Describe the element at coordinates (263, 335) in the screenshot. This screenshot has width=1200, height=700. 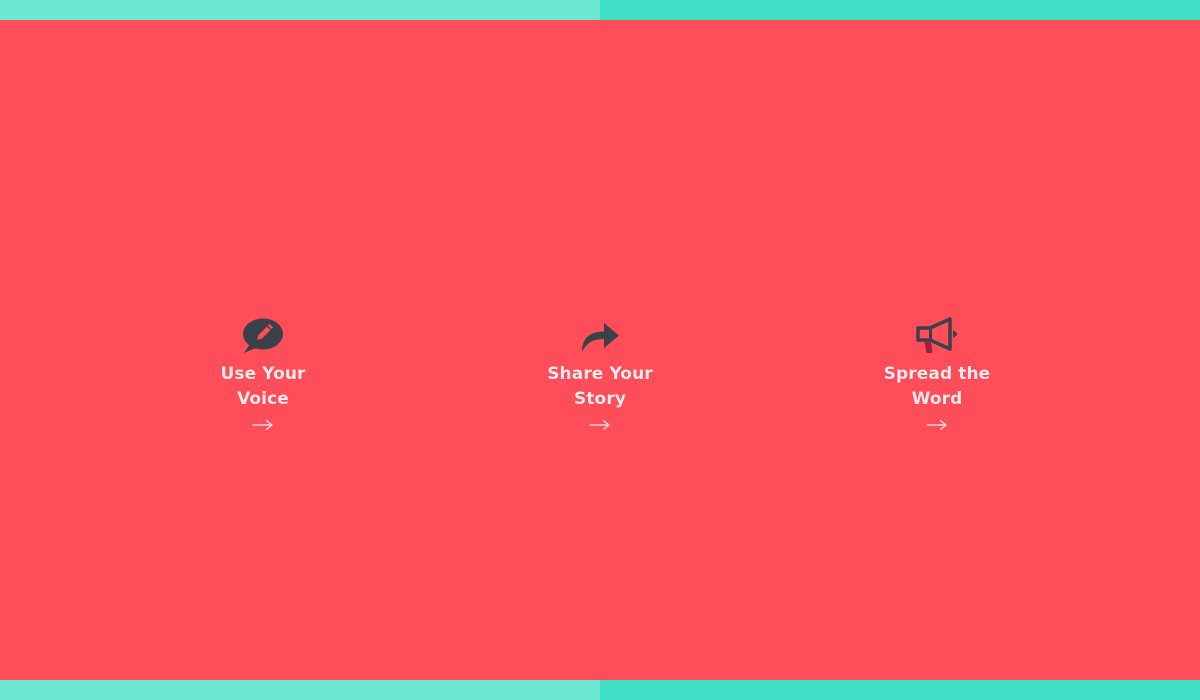
I see `chat-bubble-pencil-icon` at that location.